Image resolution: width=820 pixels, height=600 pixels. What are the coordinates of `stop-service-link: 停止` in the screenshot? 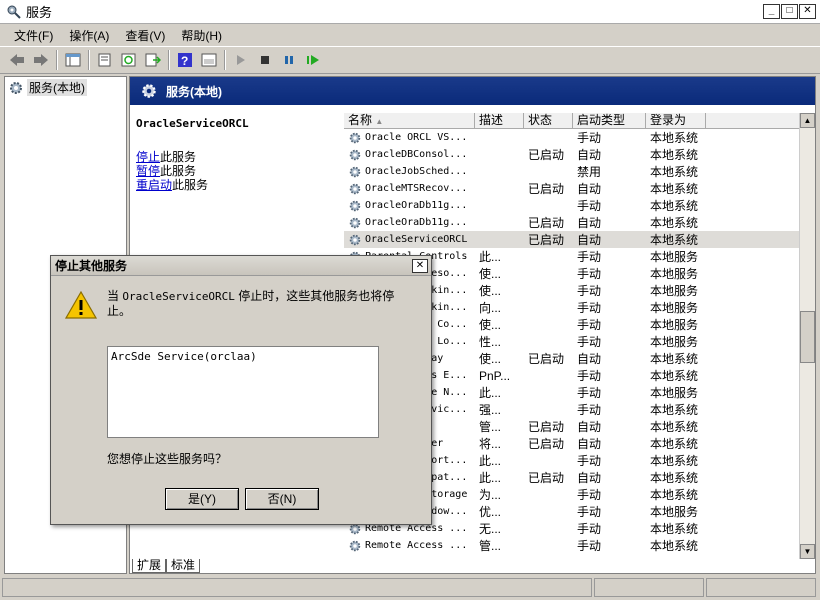 It's located at (148, 157).